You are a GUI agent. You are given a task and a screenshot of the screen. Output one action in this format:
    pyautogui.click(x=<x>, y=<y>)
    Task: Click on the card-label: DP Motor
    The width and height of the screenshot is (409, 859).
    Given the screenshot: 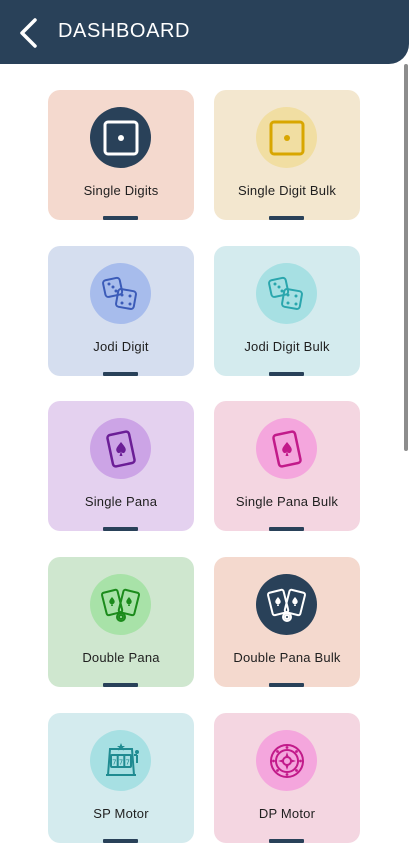 What is the action you would take?
    pyautogui.click(x=287, y=813)
    